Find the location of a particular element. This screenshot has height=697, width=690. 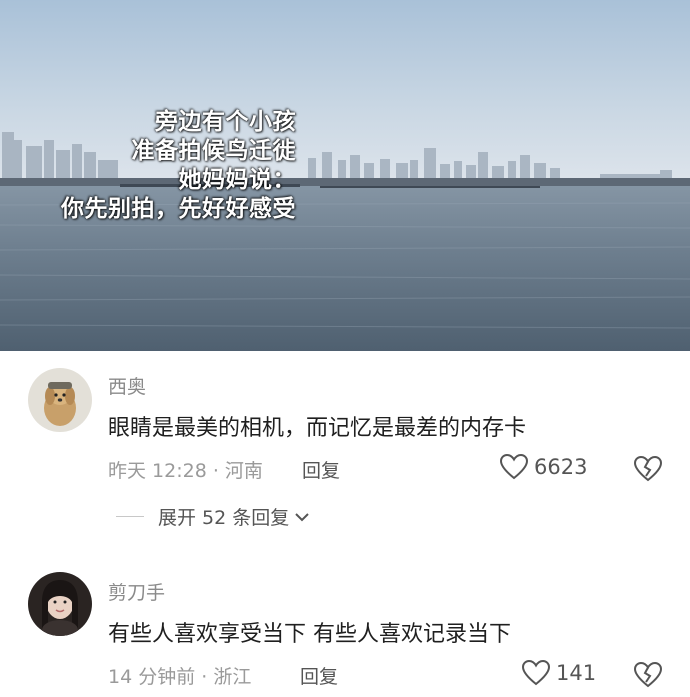

chevron-down-icon is located at coordinates (302, 516).